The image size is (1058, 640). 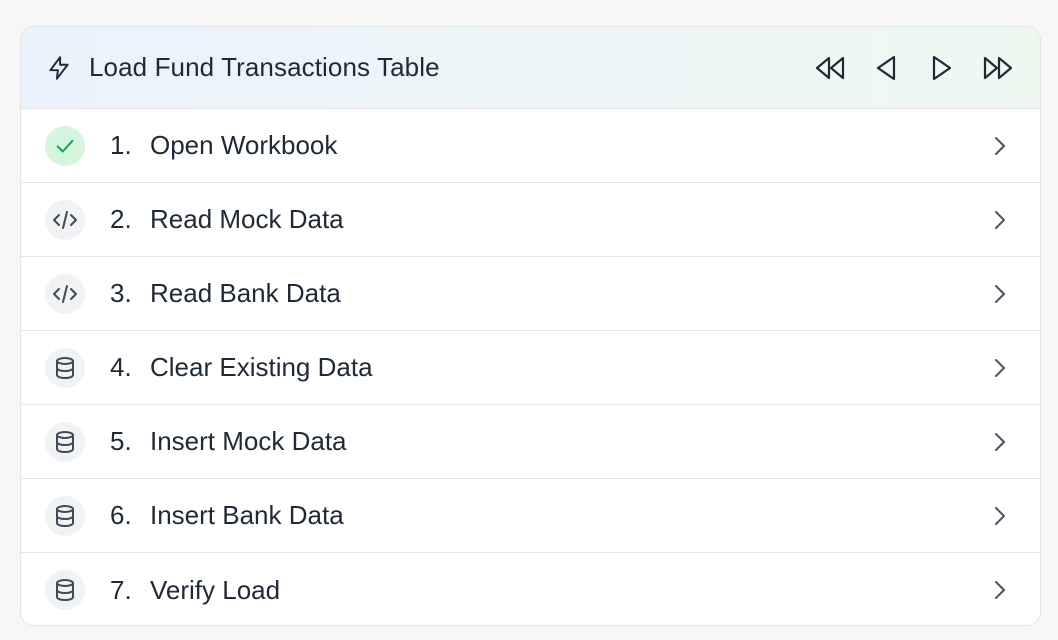 I want to click on step-row-verify-load: 7. Verify Load, so click(x=530, y=589).